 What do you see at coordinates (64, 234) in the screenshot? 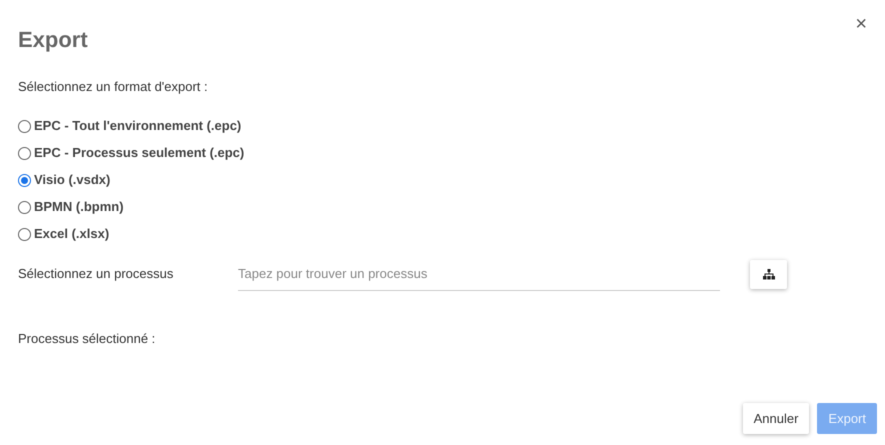
I see `format-radio: Excel (.xlsx)` at bounding box center [64, 234].